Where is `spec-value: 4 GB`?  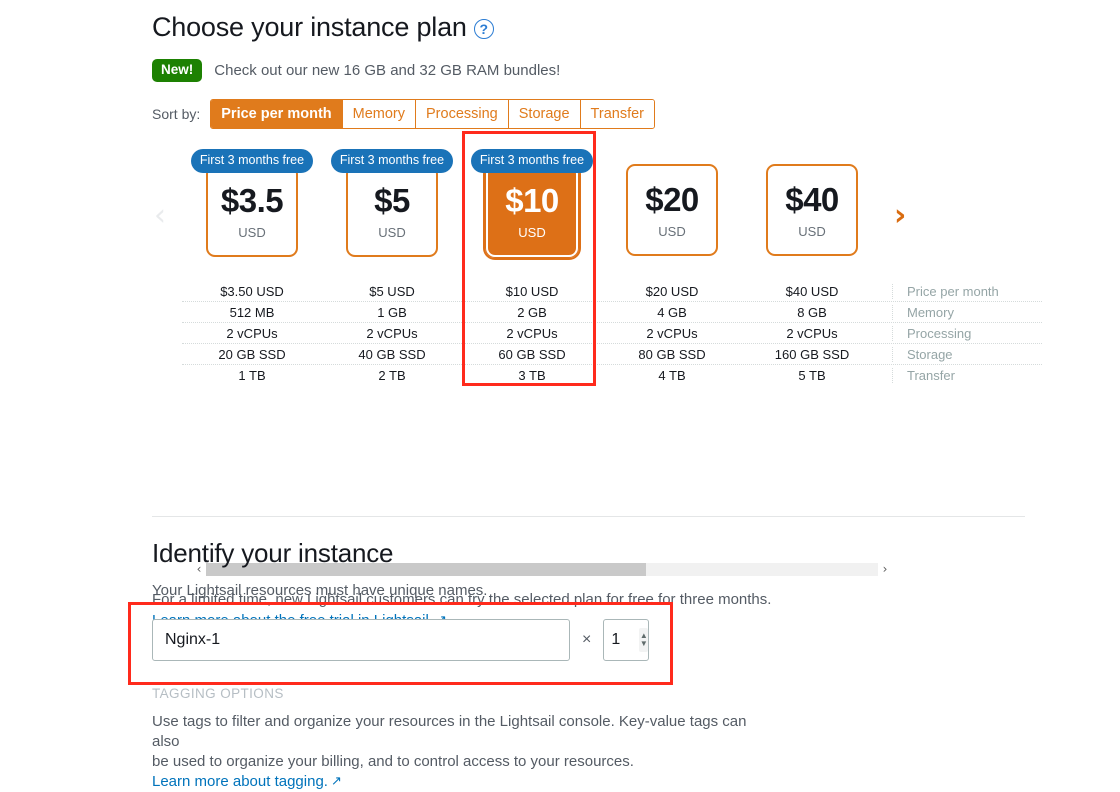 spec-value: 4 GB is located at coordinates (672, 312).